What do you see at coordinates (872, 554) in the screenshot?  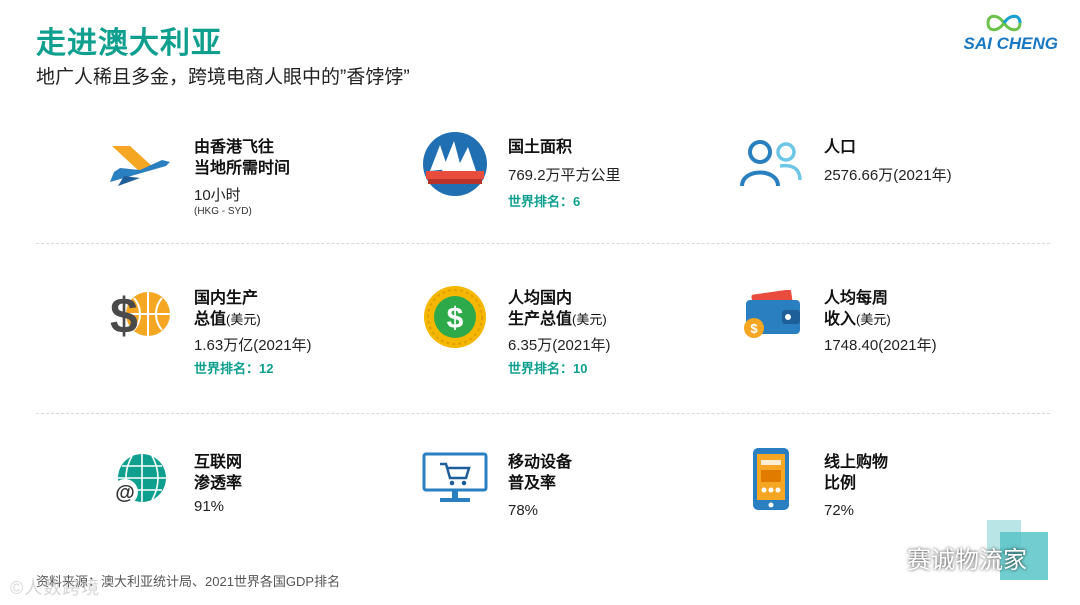 I see `wechat-icon` at bounding box center [872, 554].